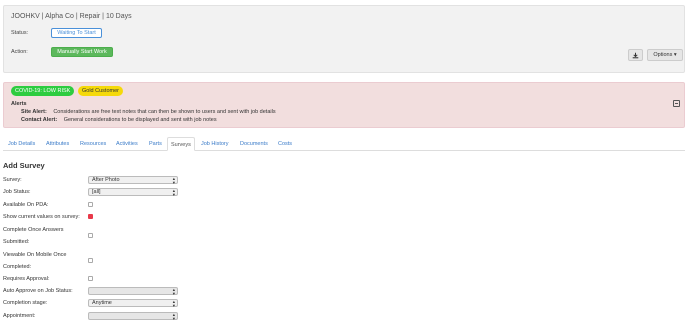  I want to click on status-label: Status:, so click(20, 33).